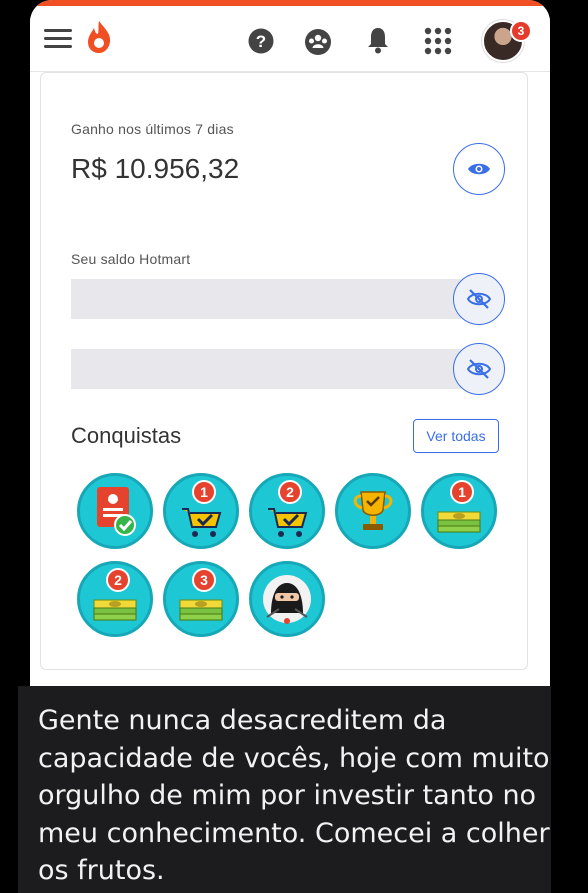 This screenshot has height=893, width=588. I want to click on achievement-badge-trophy, so click(373, 511).